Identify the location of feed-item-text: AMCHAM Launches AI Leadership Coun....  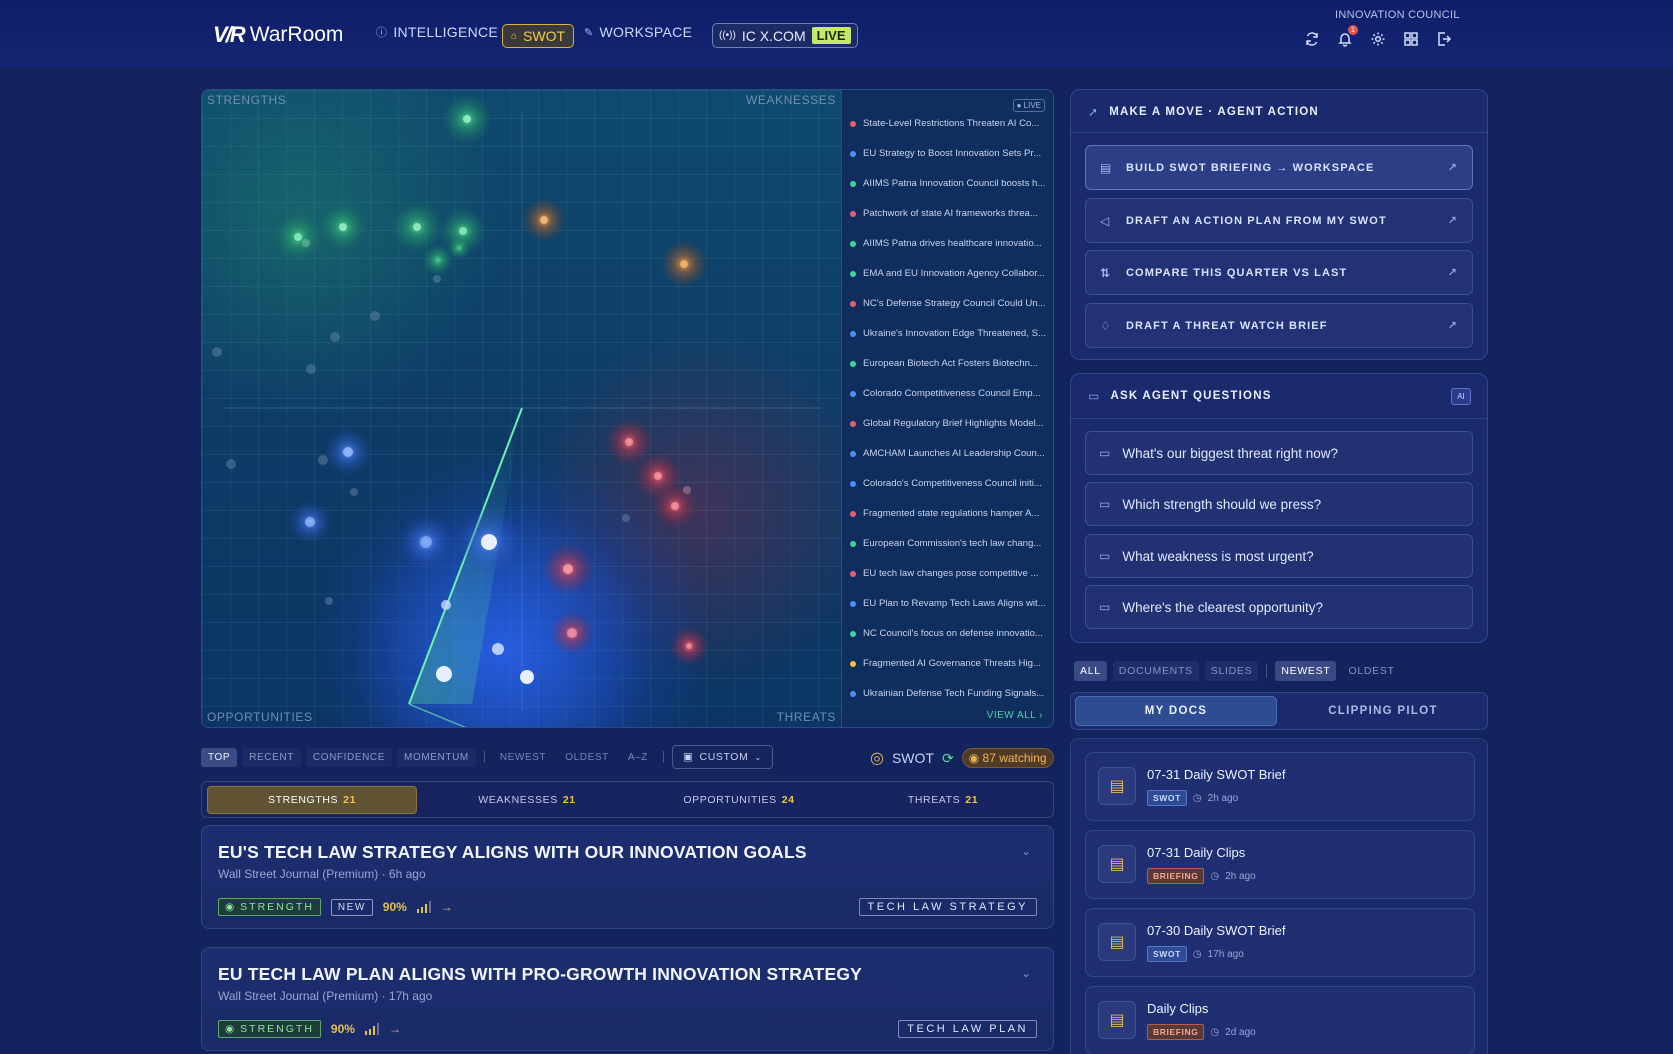
(954, 453).